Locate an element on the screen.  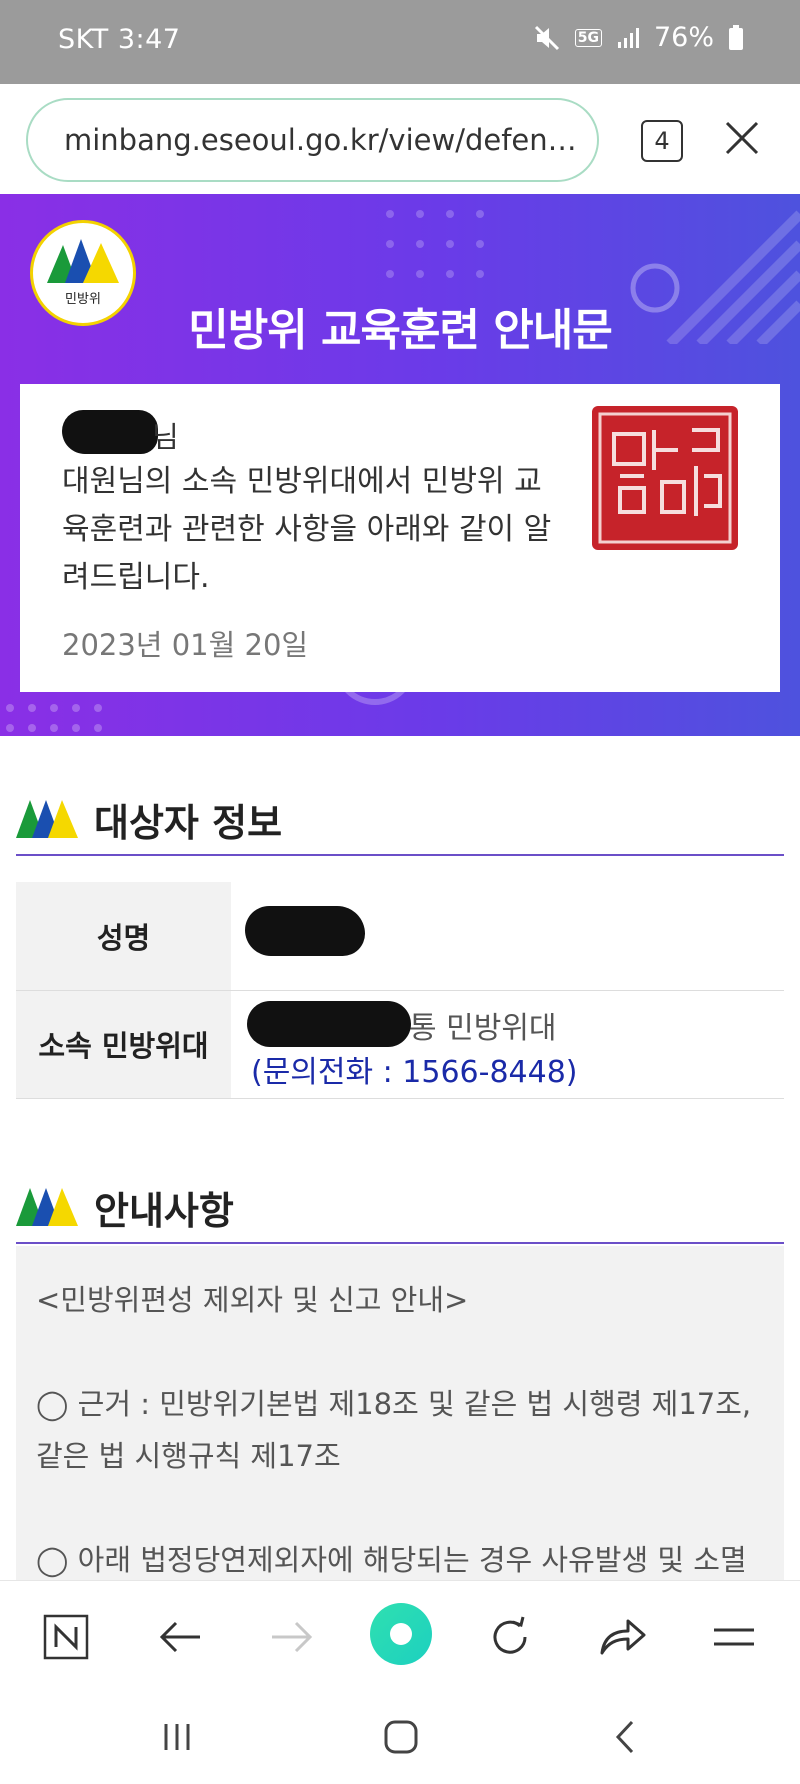
system-back-icon is located at coordinates (625, 1739).